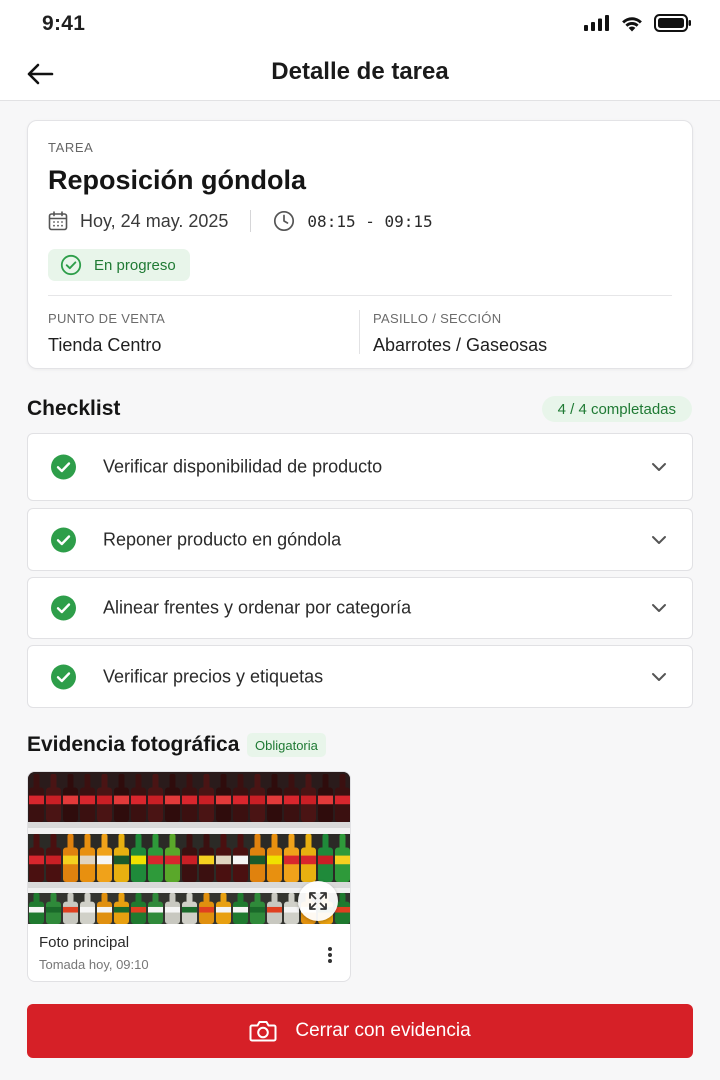 The image size is (720, 1080). I want to click on task-time-start: 08:15, so click(331, 221).